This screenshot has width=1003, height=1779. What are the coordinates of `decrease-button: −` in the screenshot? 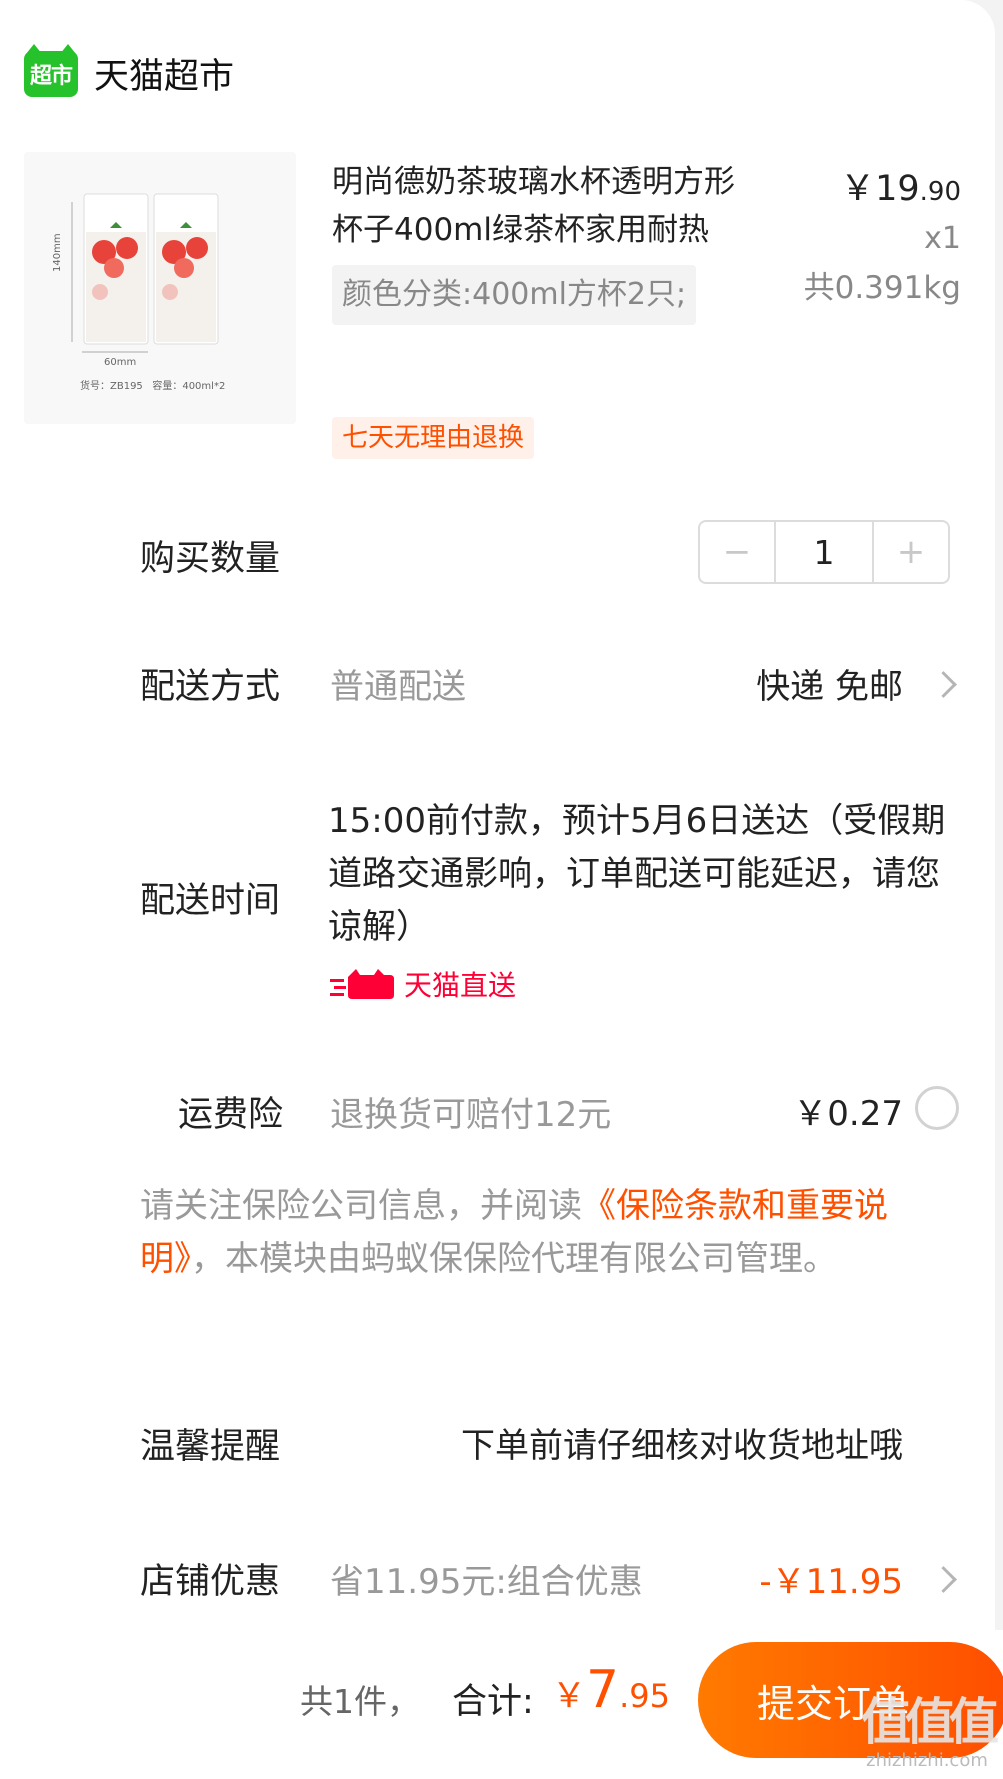 It's located at (737, 552).